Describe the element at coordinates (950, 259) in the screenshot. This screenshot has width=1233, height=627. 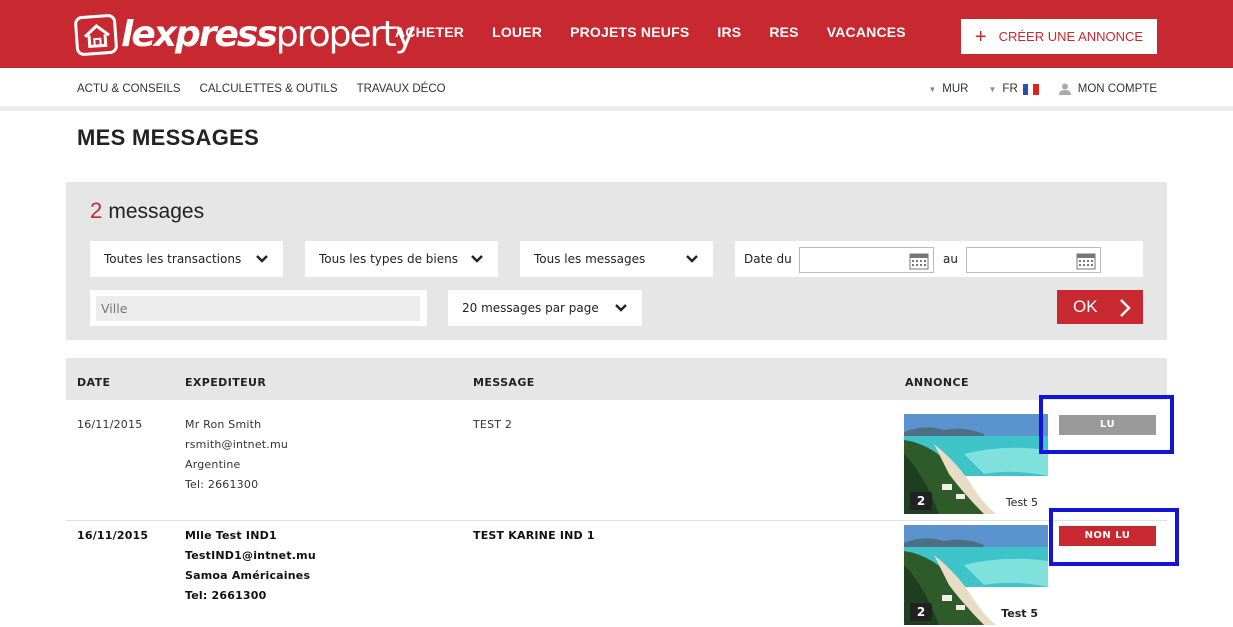
I see `date-to-label: au` at that location.